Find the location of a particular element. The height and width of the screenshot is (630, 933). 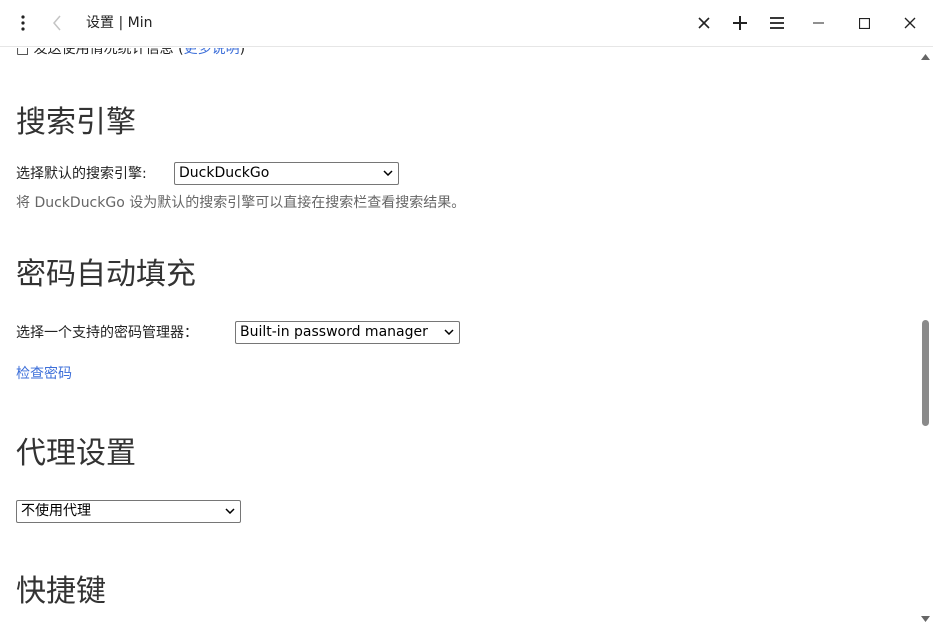

usage-stats-tail: ) is located at coordinates (242, 52).